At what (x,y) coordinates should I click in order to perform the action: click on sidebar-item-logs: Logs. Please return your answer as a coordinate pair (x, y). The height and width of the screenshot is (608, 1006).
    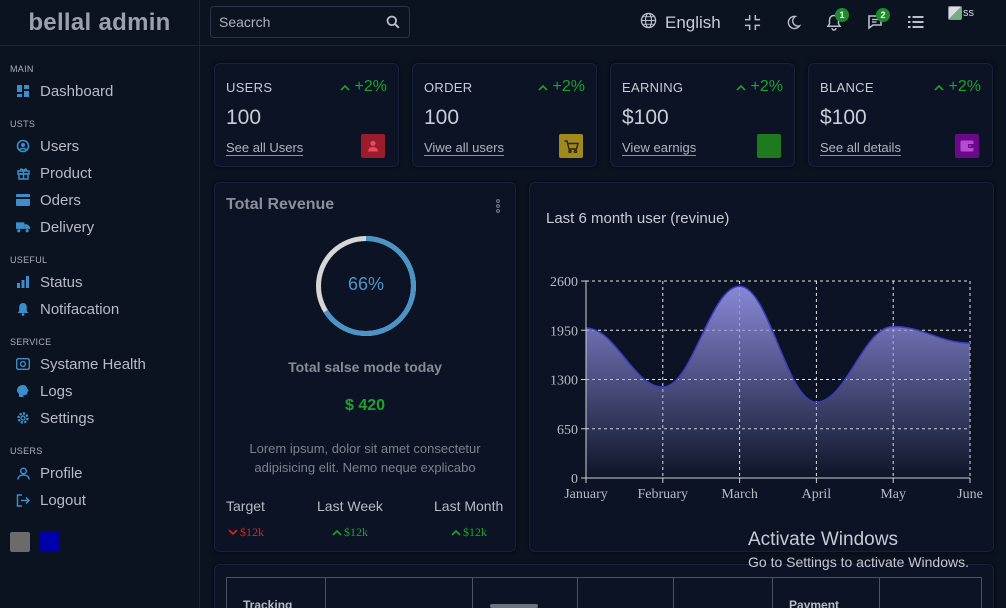
    Looking at the image, I should click on (44, 391).